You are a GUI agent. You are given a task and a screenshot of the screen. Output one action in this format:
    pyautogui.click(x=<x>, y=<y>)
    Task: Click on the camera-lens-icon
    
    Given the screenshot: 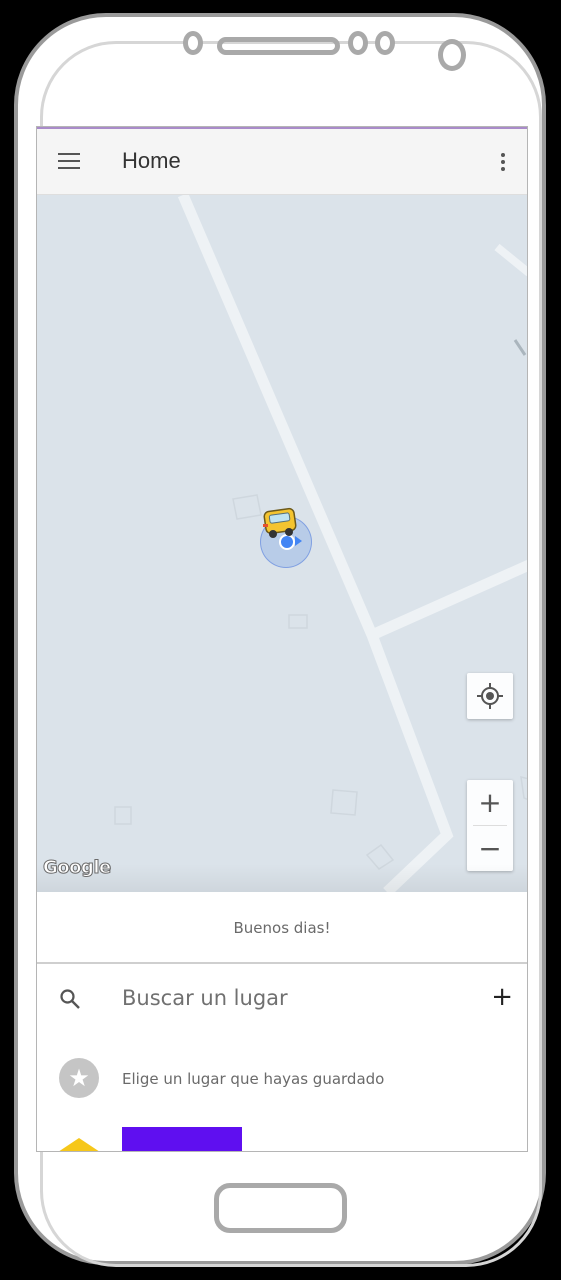 What is the action you would take?
    pyautogui.click(x=452, y=55)
    